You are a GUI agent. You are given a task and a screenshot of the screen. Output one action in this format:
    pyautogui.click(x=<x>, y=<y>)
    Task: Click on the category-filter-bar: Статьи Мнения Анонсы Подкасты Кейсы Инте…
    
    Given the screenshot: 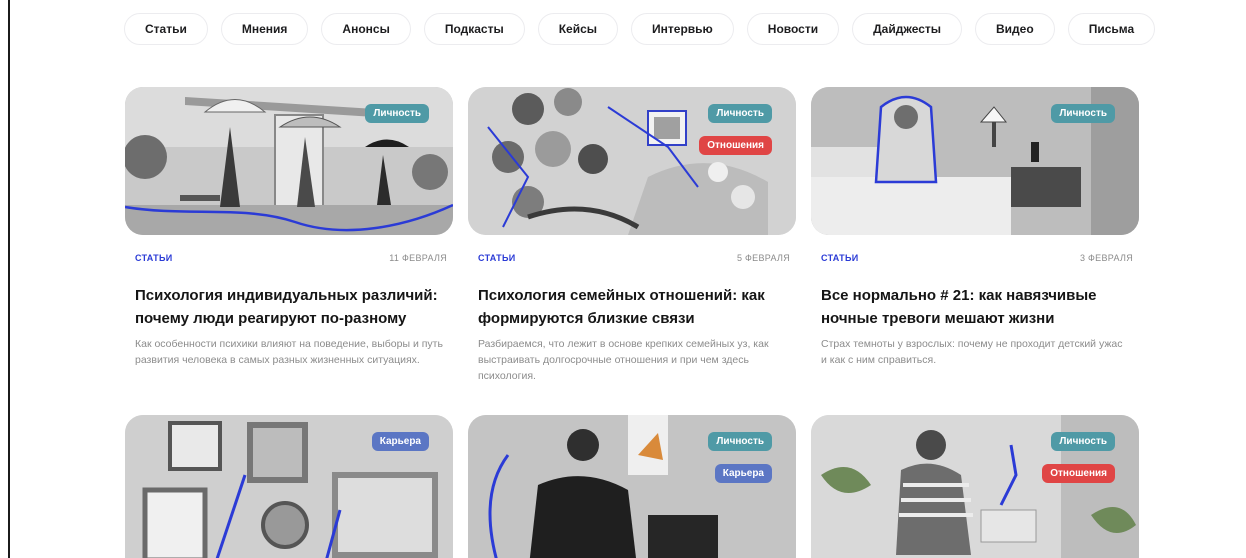 What is the action you would take?
    pyautogui.click(x=646, y=29)
    